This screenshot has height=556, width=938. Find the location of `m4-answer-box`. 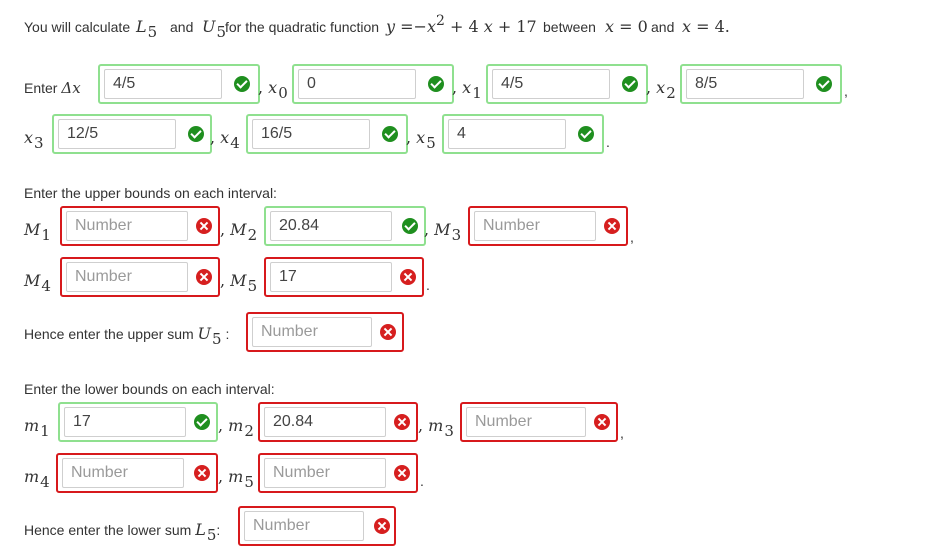

m4-answer-box is located at coordinates (137, 473).